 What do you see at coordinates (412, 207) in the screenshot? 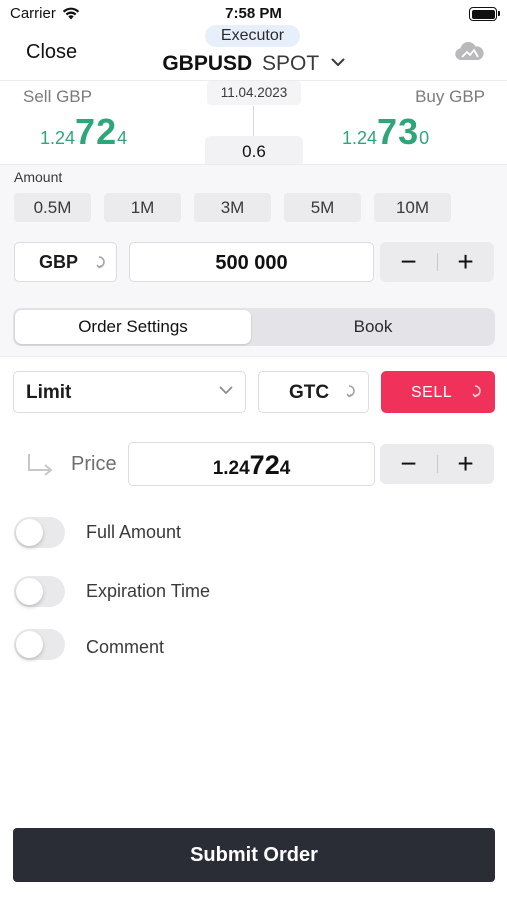
I see `amount-preset-10m: 10M` at bounding box center [412, 207].